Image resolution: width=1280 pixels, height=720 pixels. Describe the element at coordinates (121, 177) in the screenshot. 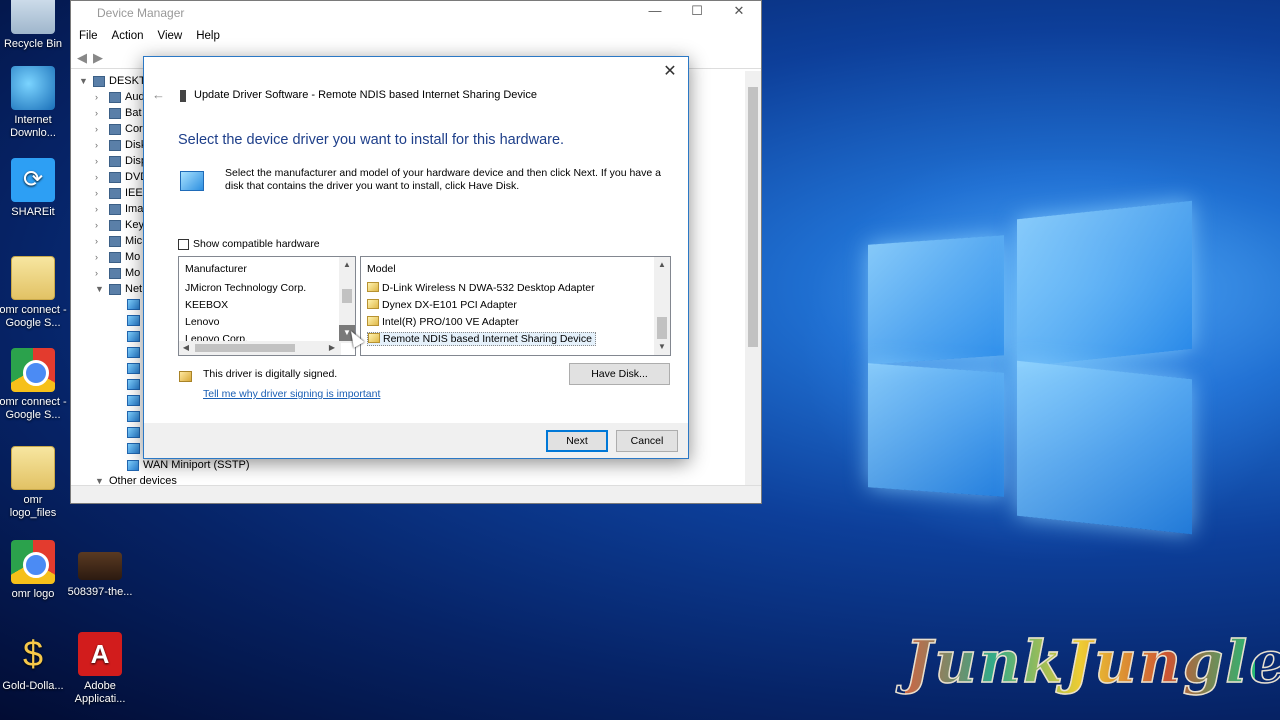

I see `tree-item-dvd: › DVD` at that location.